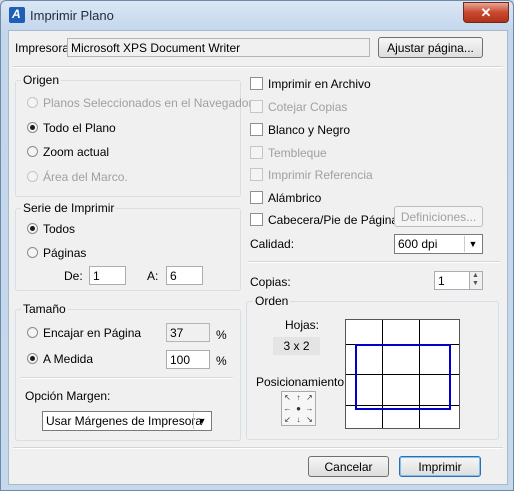 The width and height of the screenshot is (514, 491). I want to click on label-header-footer: Cabecera/Pie de Página, so click(333, 220).